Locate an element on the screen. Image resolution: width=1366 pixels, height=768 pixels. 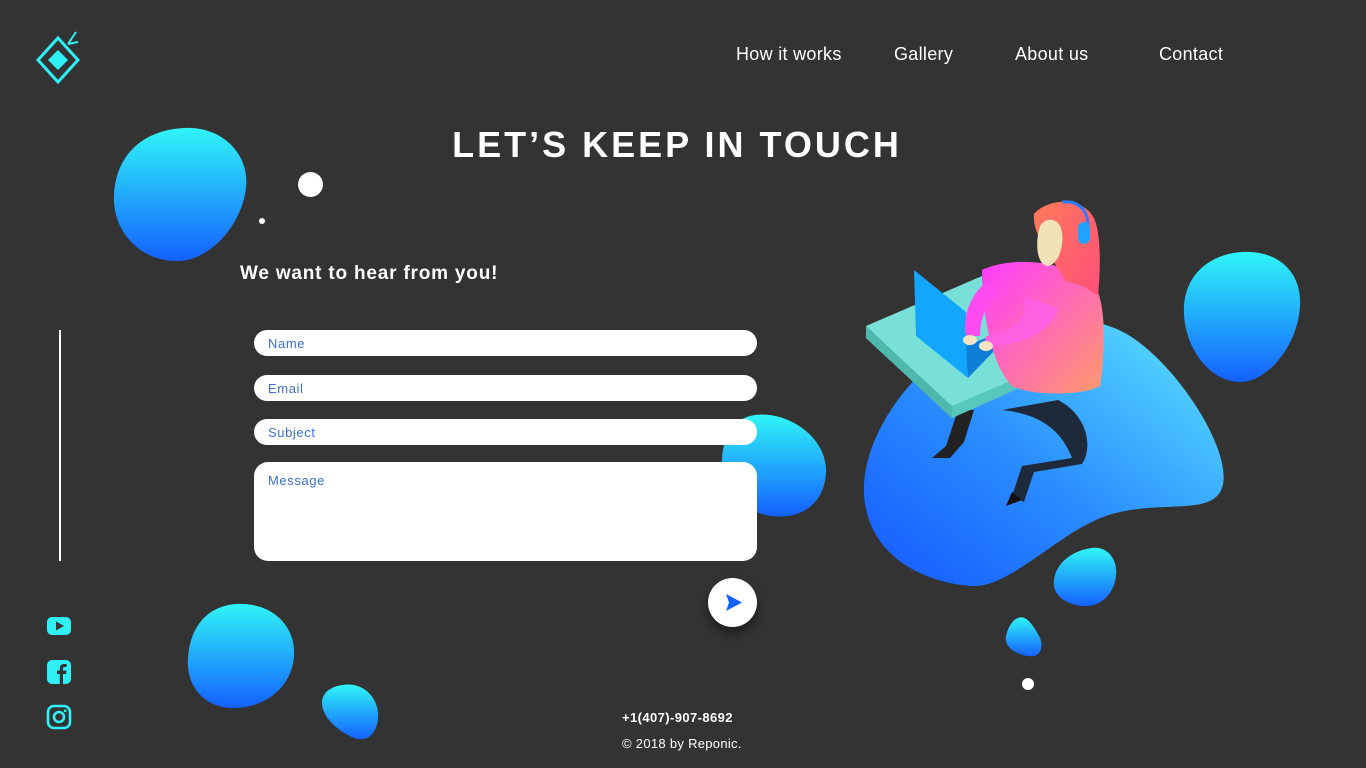
nav-about-us: About us is located at coordinates (1051, 54).